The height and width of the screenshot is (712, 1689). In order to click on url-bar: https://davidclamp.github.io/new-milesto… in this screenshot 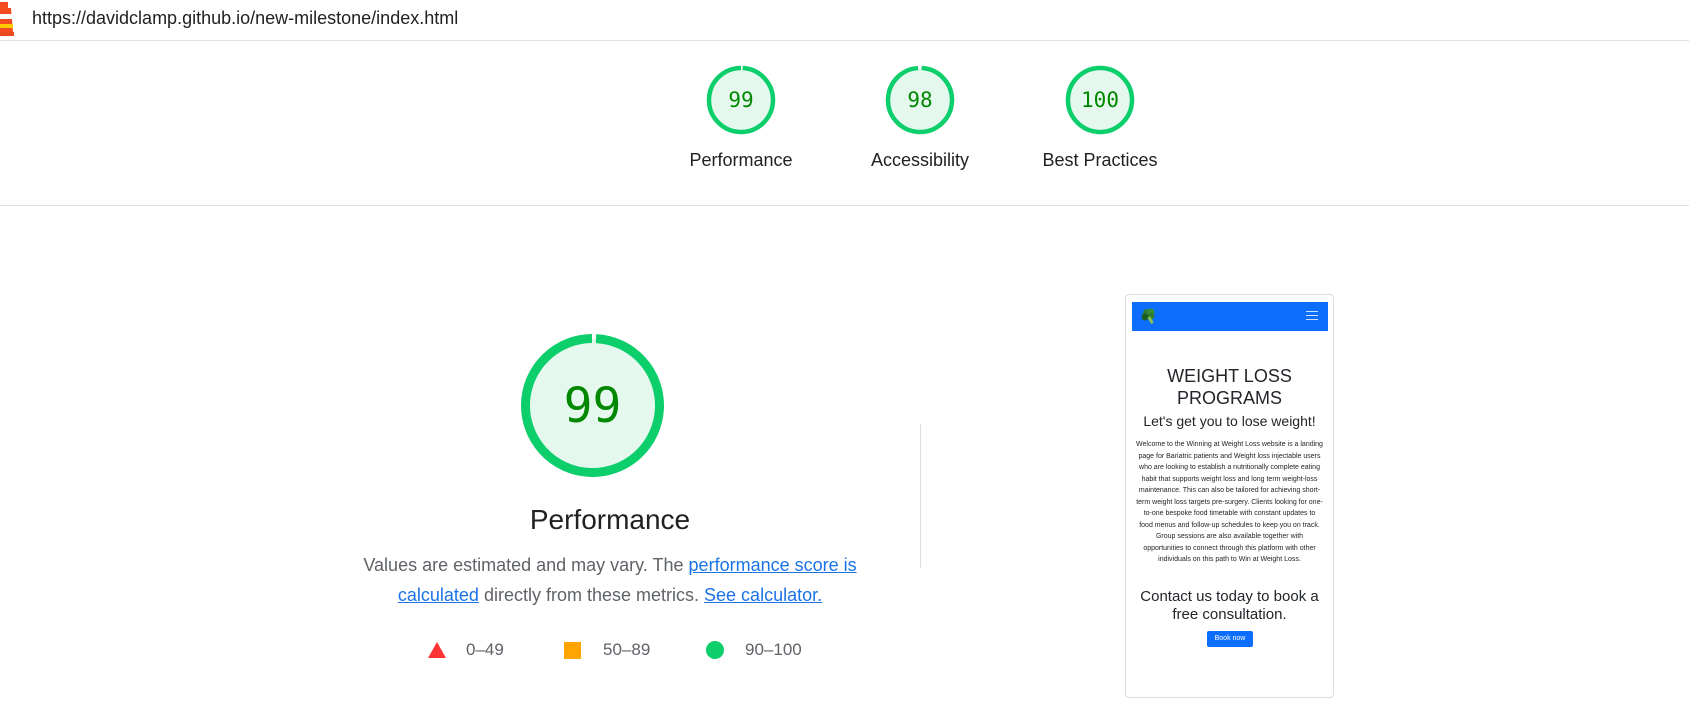, I will do `click(844, 20)`.